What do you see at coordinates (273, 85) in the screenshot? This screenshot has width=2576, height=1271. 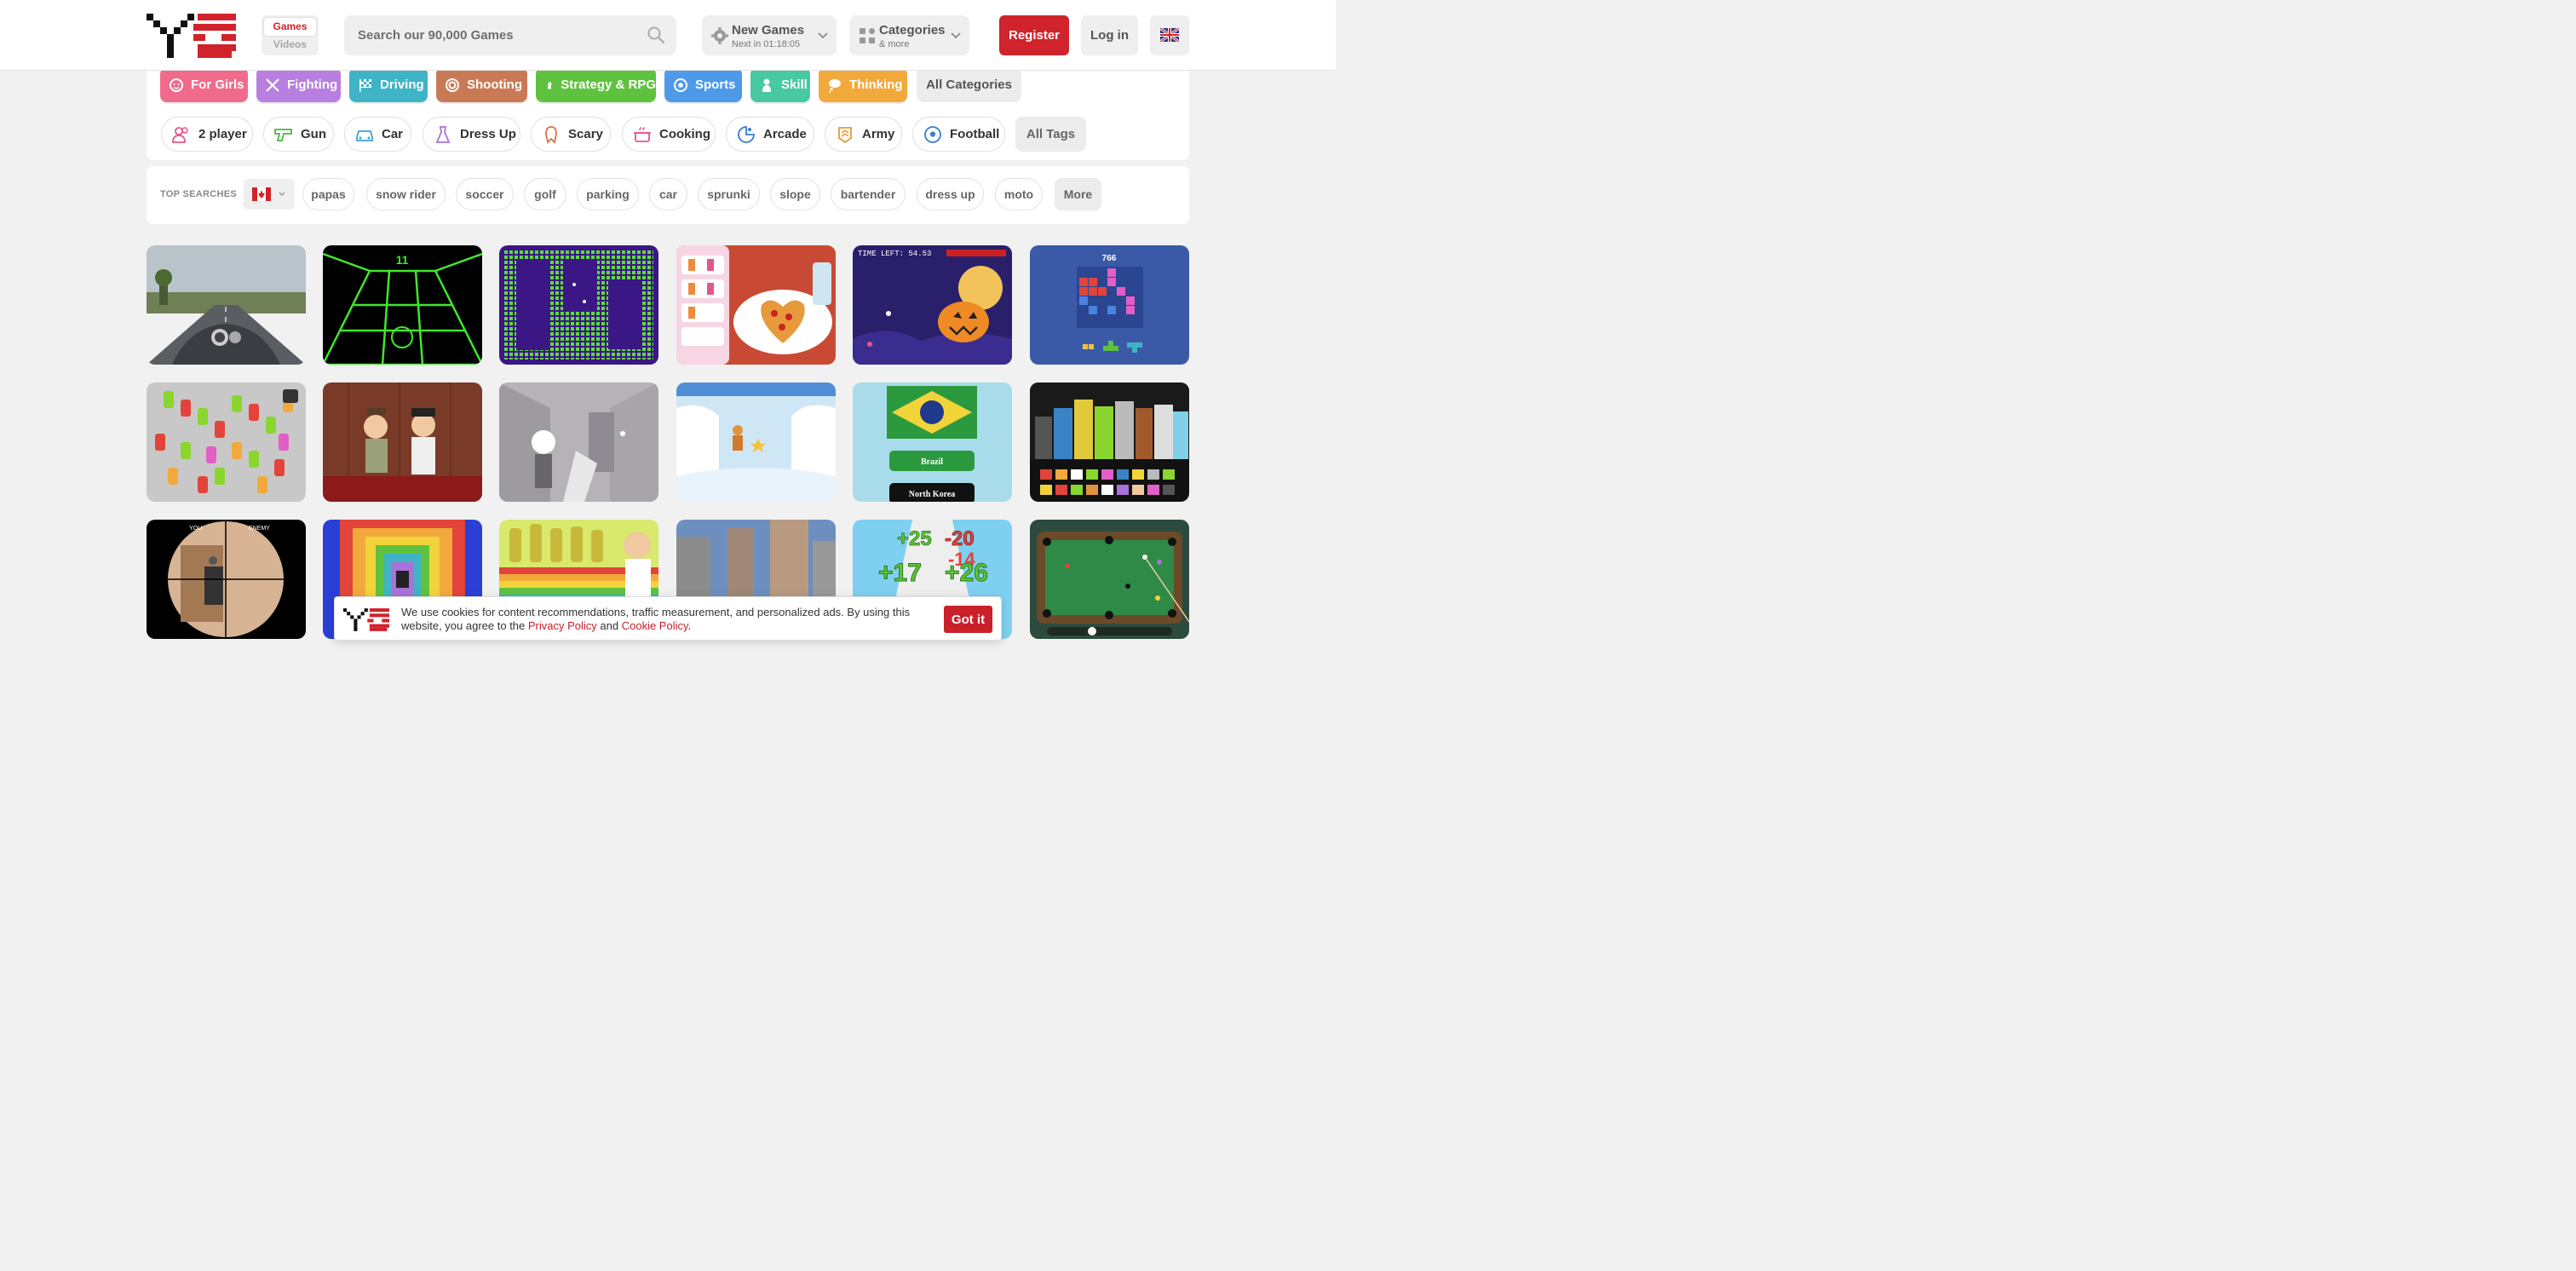 I see `crossed-swords-icon` at bounding box center [273, 85].